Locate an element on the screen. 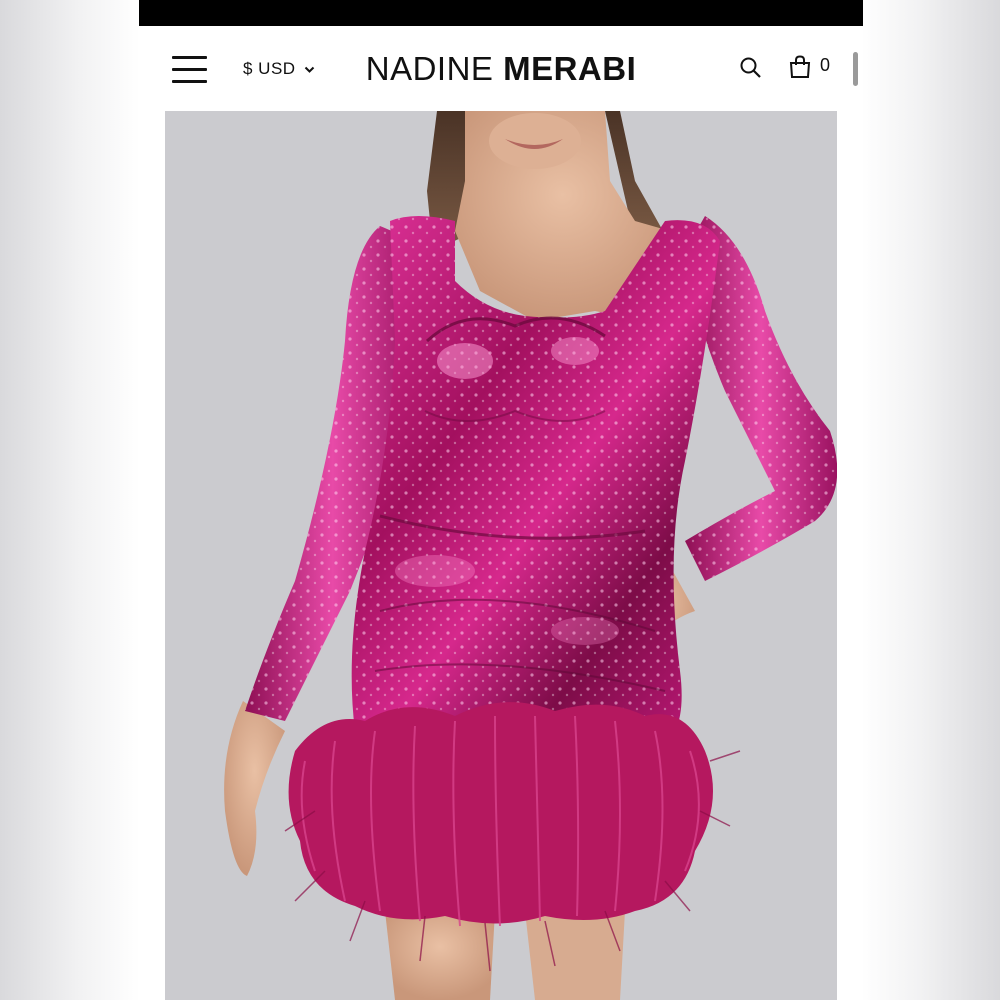 Image resolution: width=1000 pixels, height=1000 pixels. site-header: $ USD NADINE MERABI 0 is located at coordinates (501, 68).